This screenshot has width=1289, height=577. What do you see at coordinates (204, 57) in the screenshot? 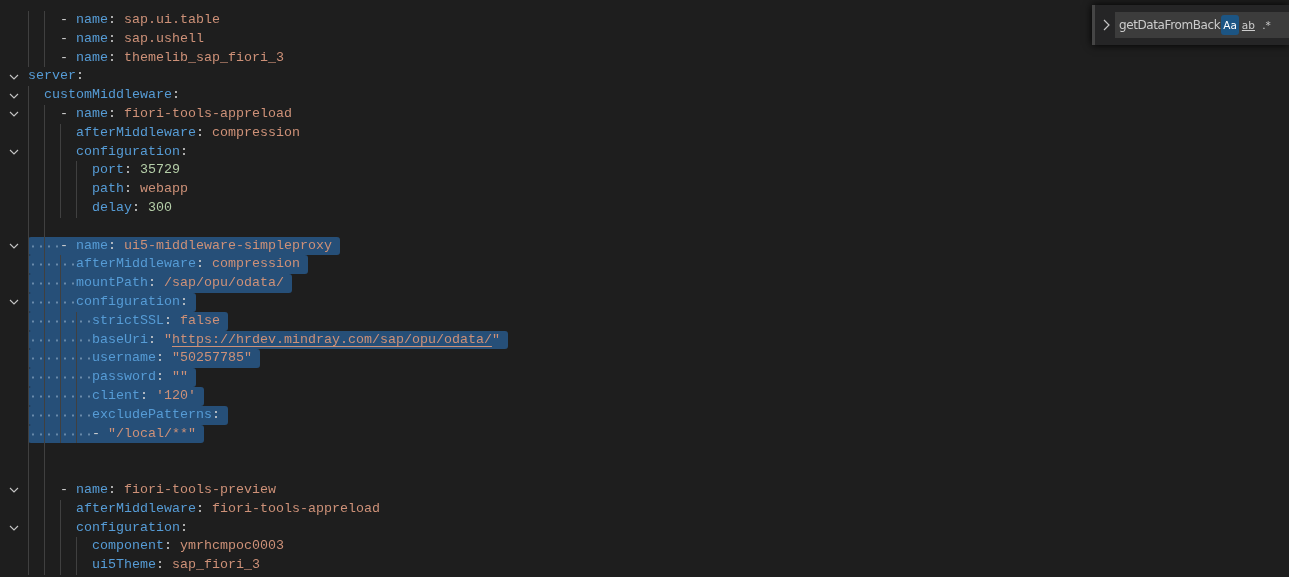
I see `yaml-value: themelib_sap_fiori_3` at bounding box center [204, 57].